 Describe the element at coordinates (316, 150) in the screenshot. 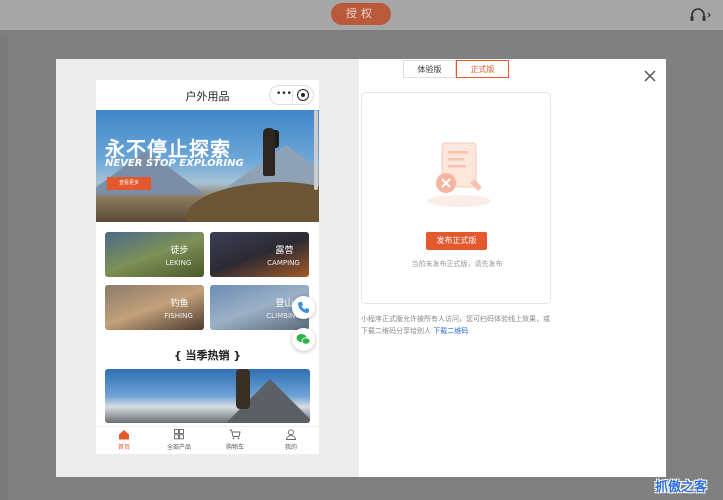

I see `banner-scrollbar` at that location.